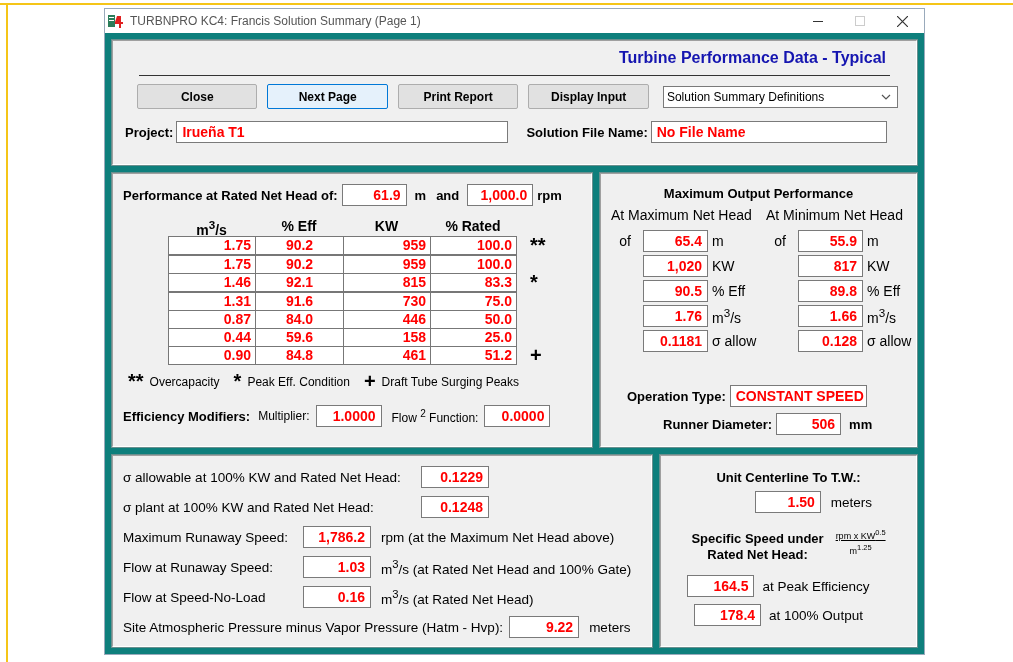  I want to click on toolbar-button: Next Page, so click(327, 96).